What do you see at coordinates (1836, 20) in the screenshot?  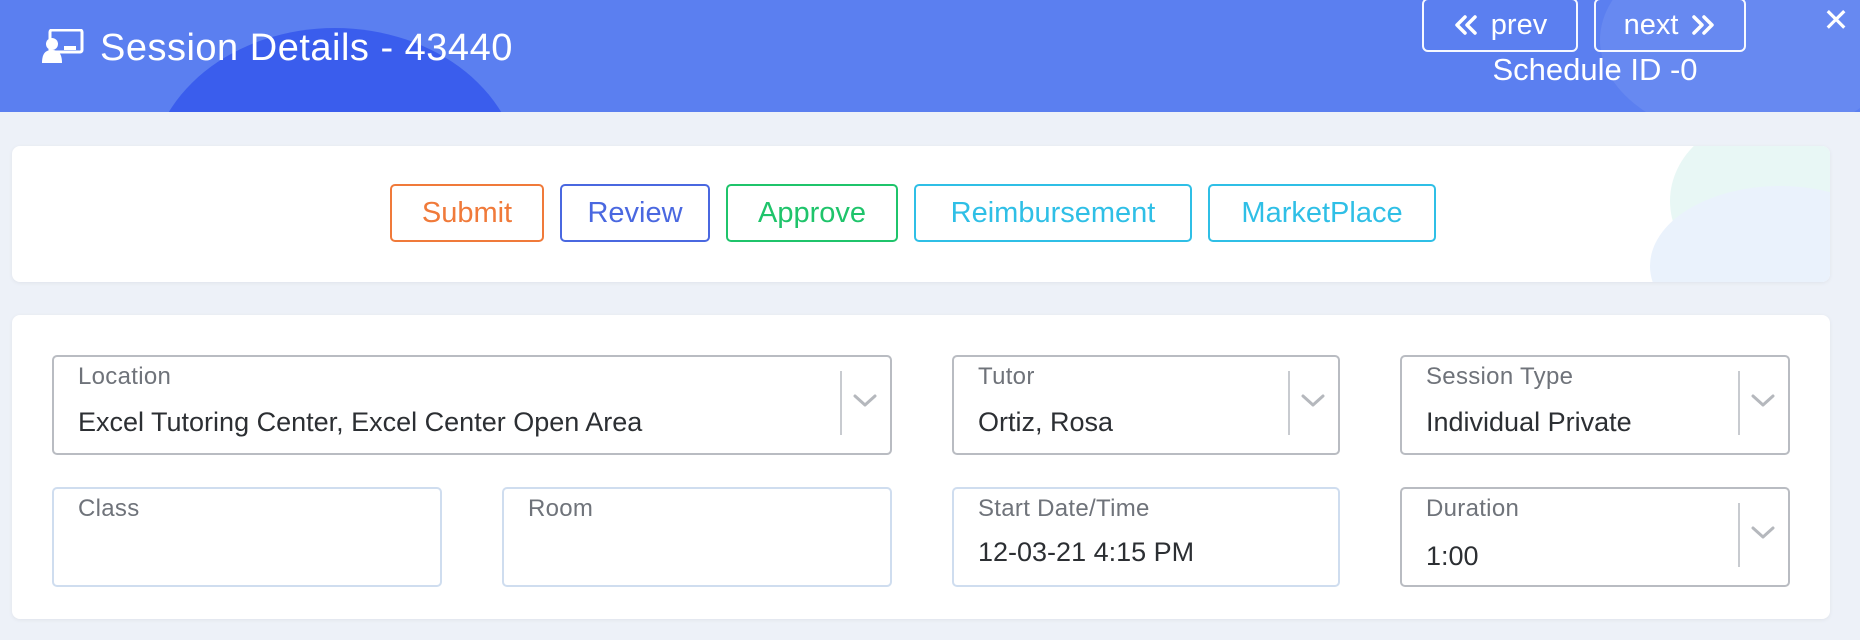 I see `close-icon: ✕` at bounding box center [1836, 20].